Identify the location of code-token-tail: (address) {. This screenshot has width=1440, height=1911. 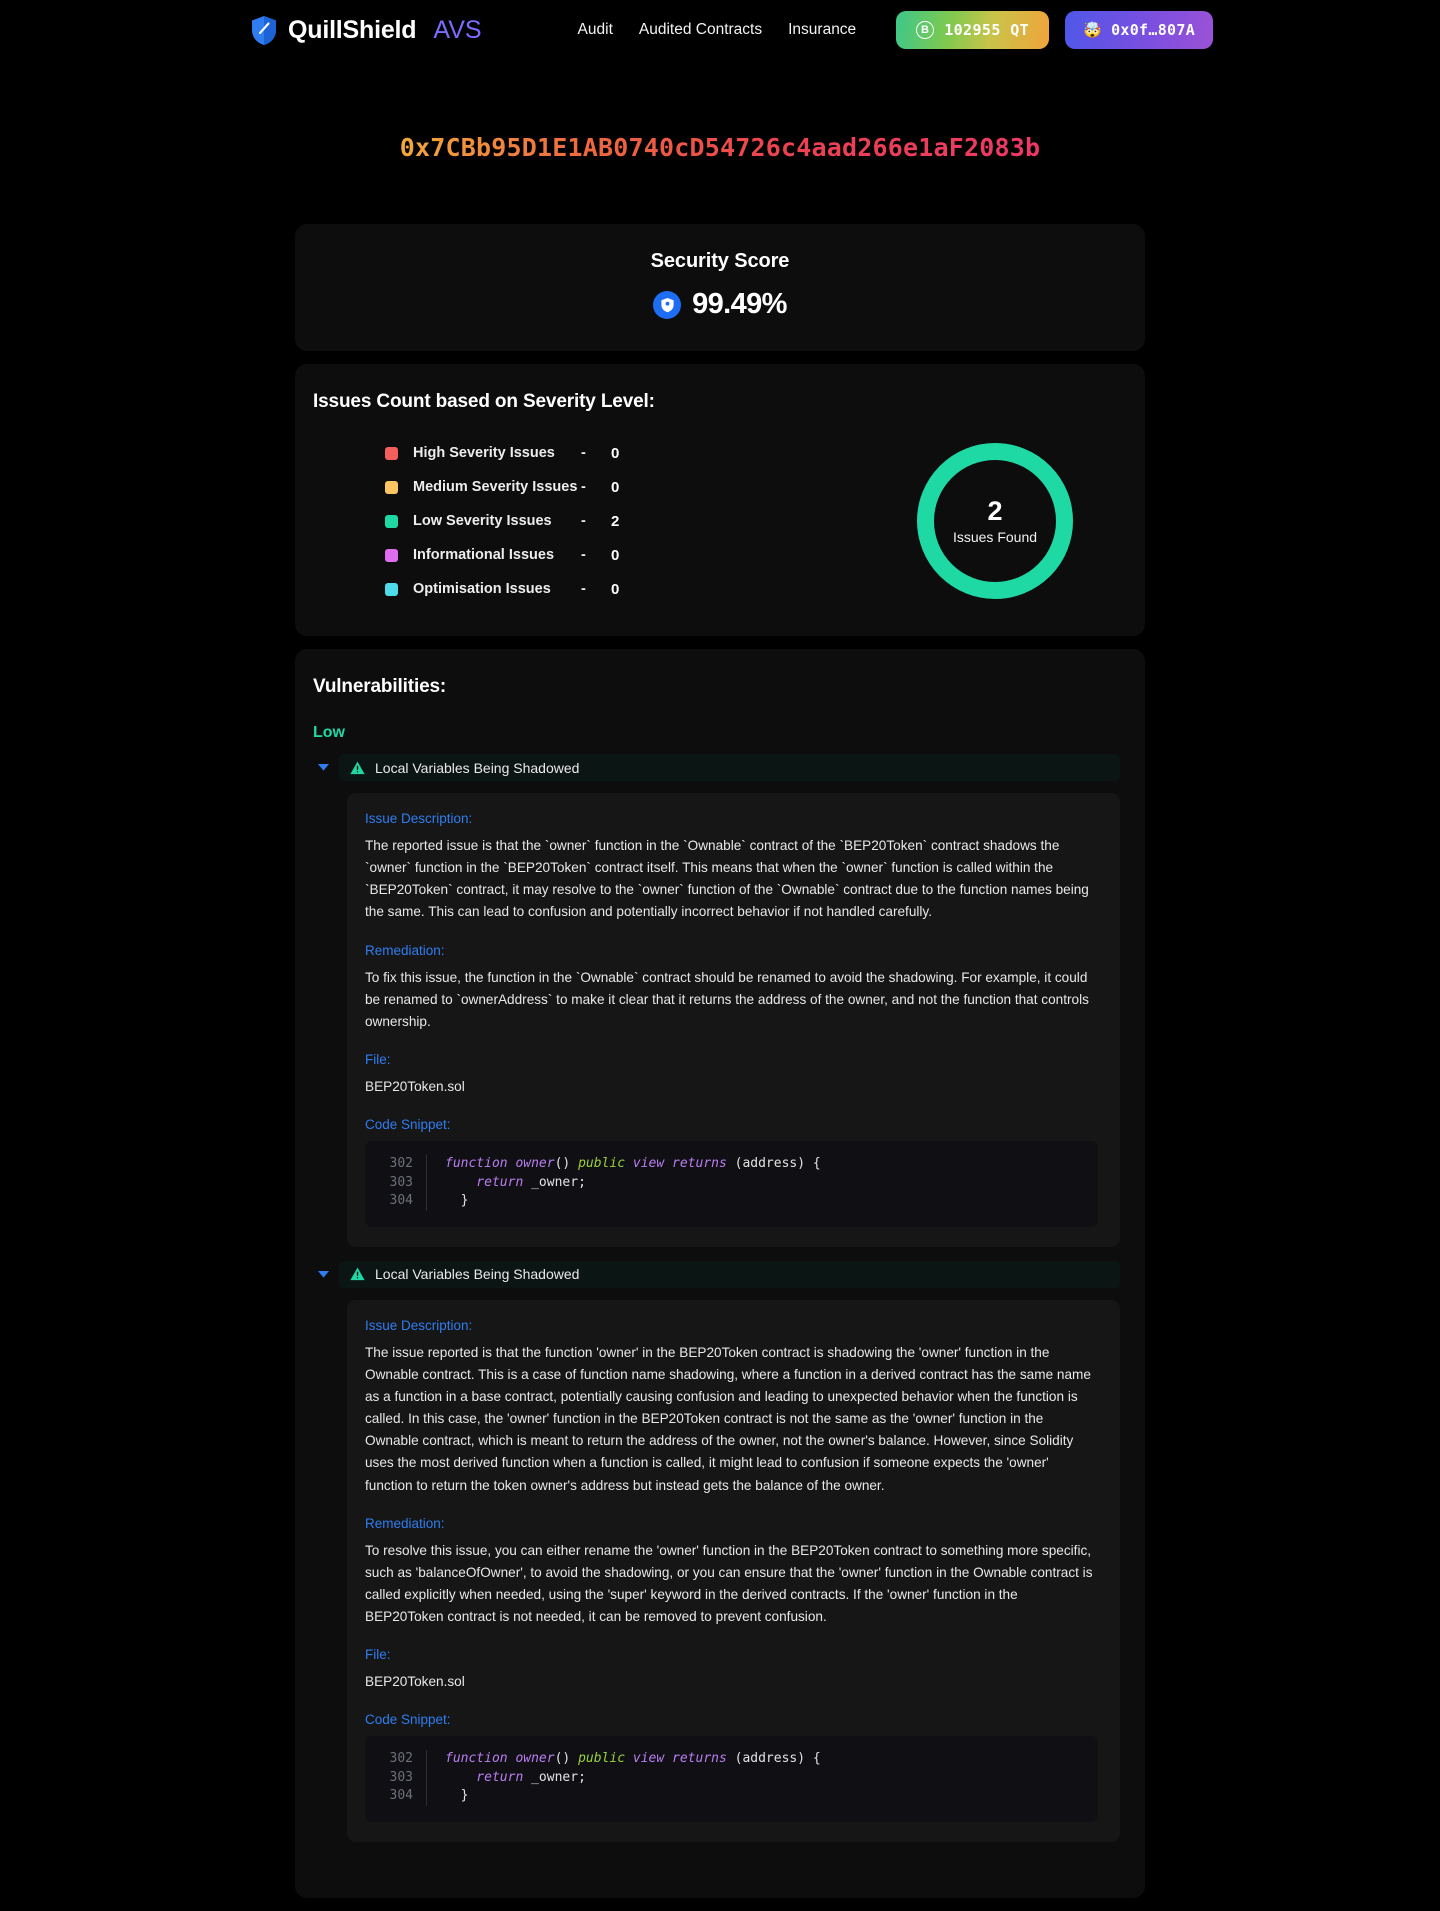
(773, 1759).